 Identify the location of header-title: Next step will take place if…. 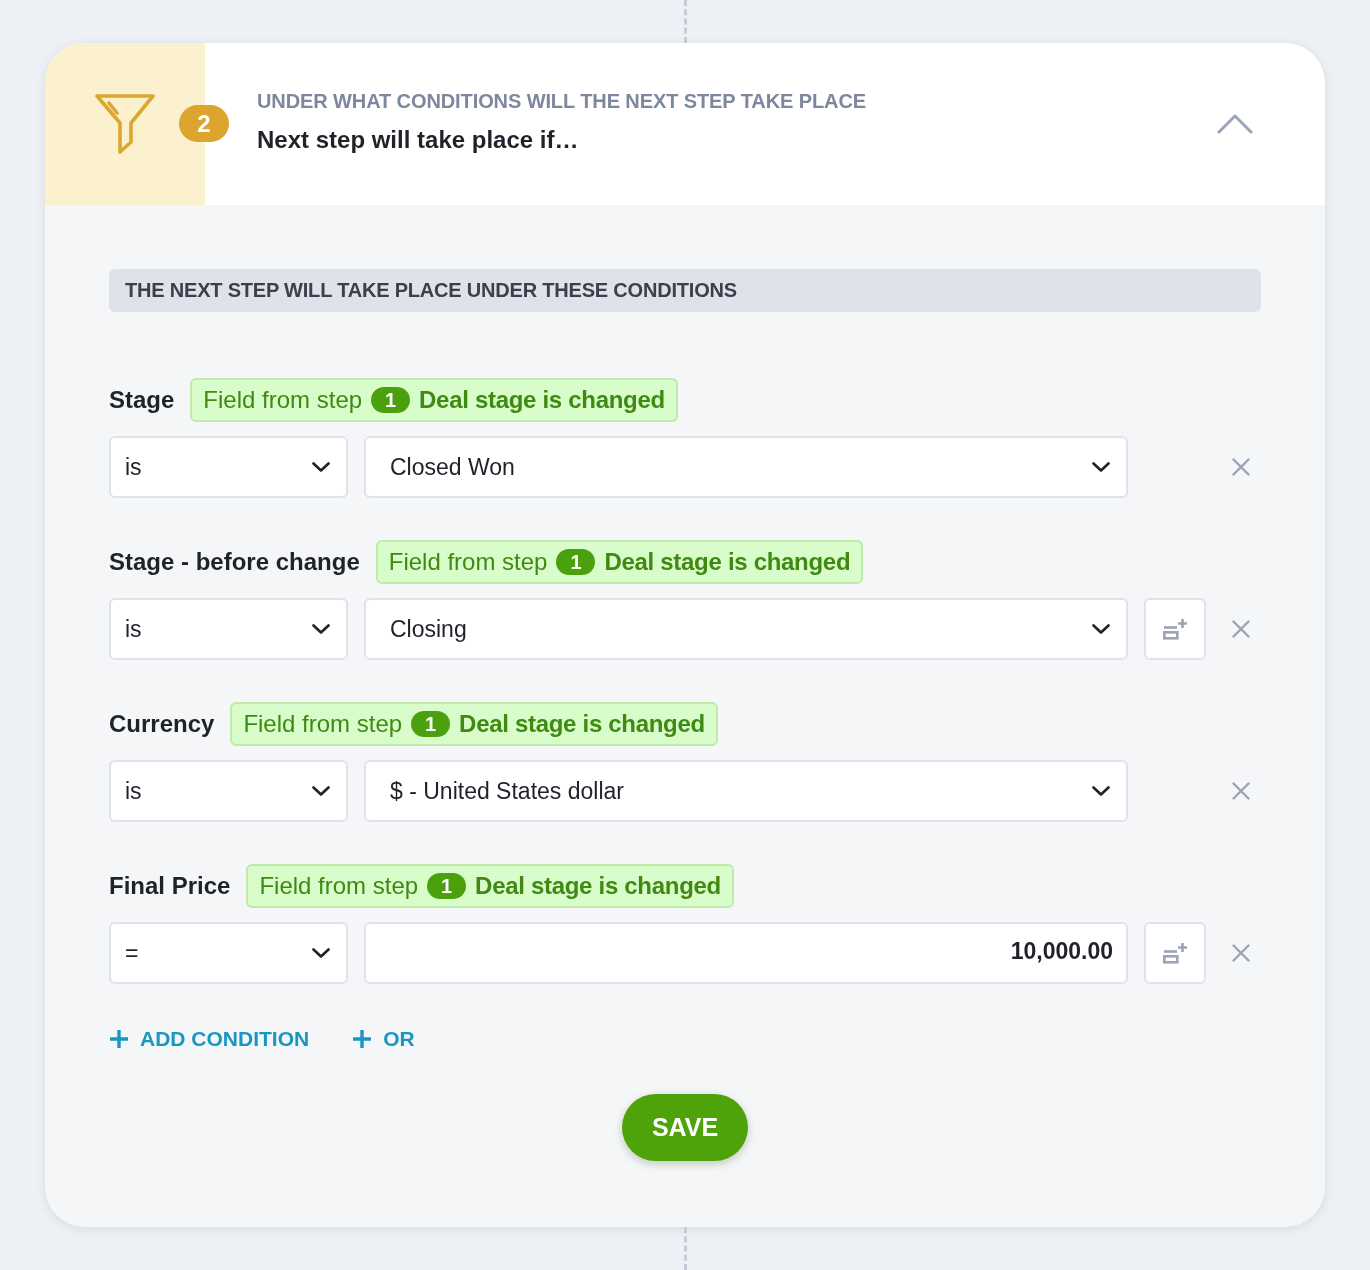
(418, 140).